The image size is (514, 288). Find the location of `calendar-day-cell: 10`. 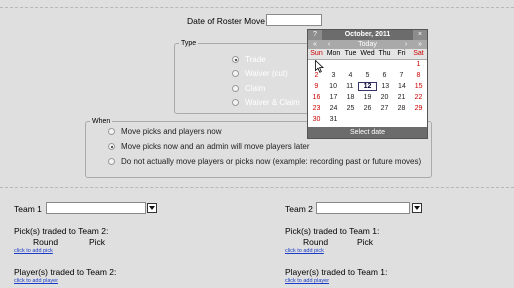

calendar-day-cell: 10 is located at coordinates (333, 86).